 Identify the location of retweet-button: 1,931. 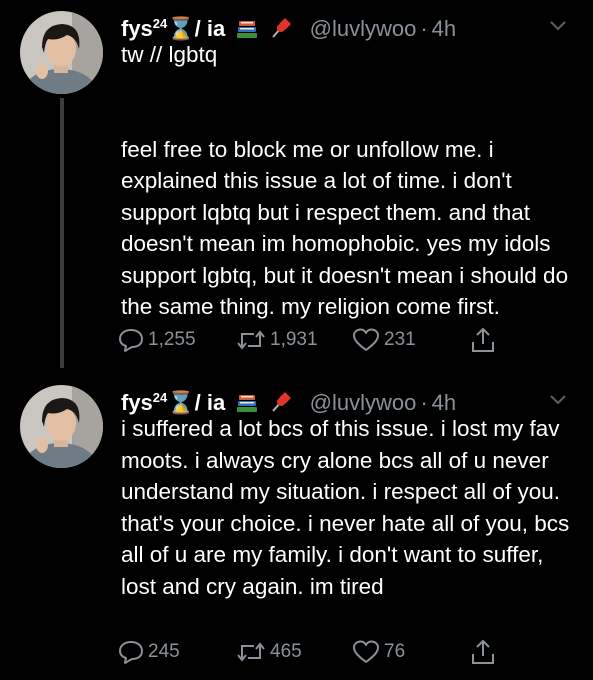
(277, 340).